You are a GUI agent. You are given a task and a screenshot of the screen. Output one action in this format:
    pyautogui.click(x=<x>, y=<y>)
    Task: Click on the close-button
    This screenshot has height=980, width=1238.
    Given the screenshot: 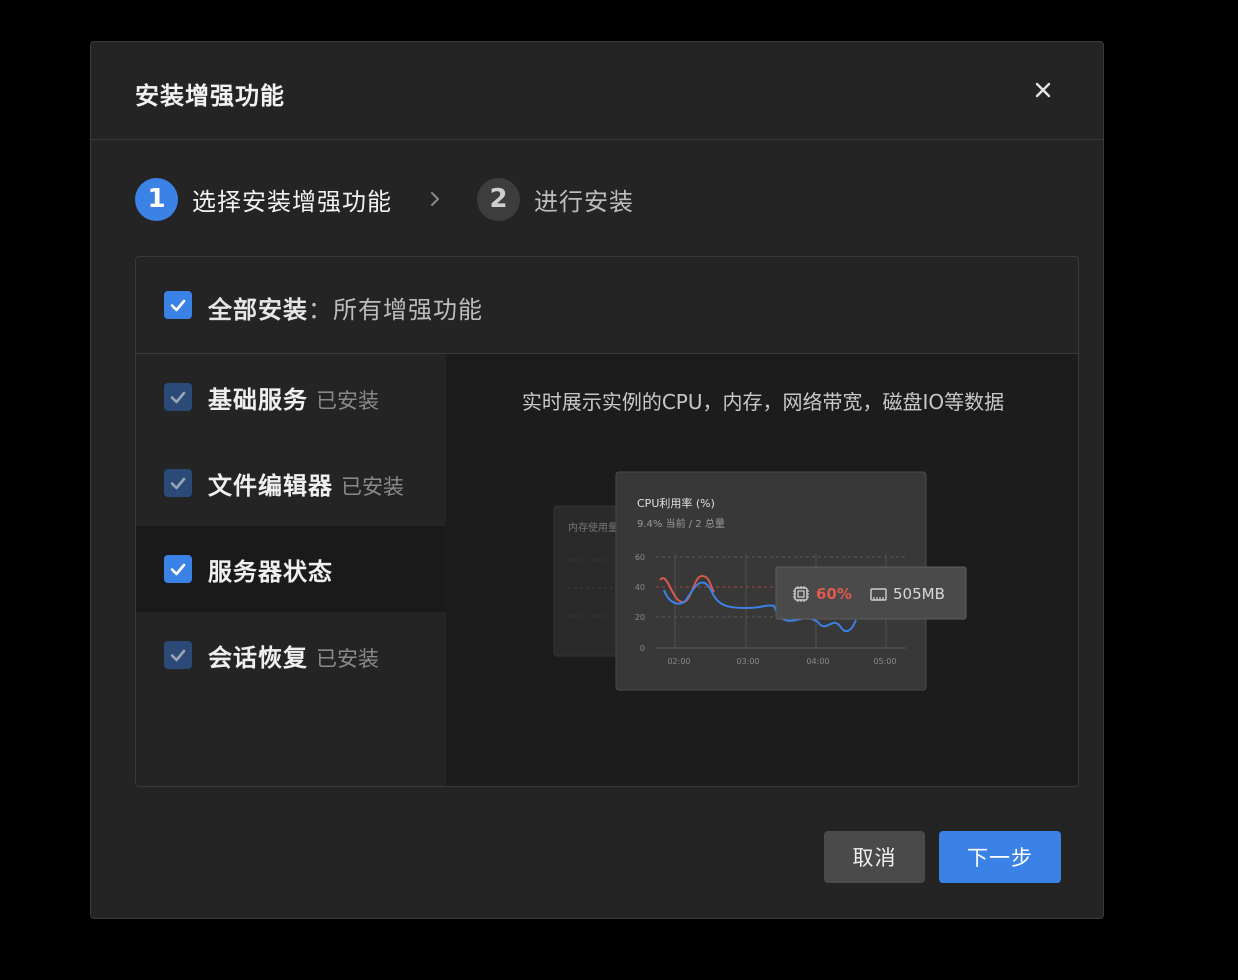 What is the action you would take?
    pyautogui.click(x=1043, y=90)
    